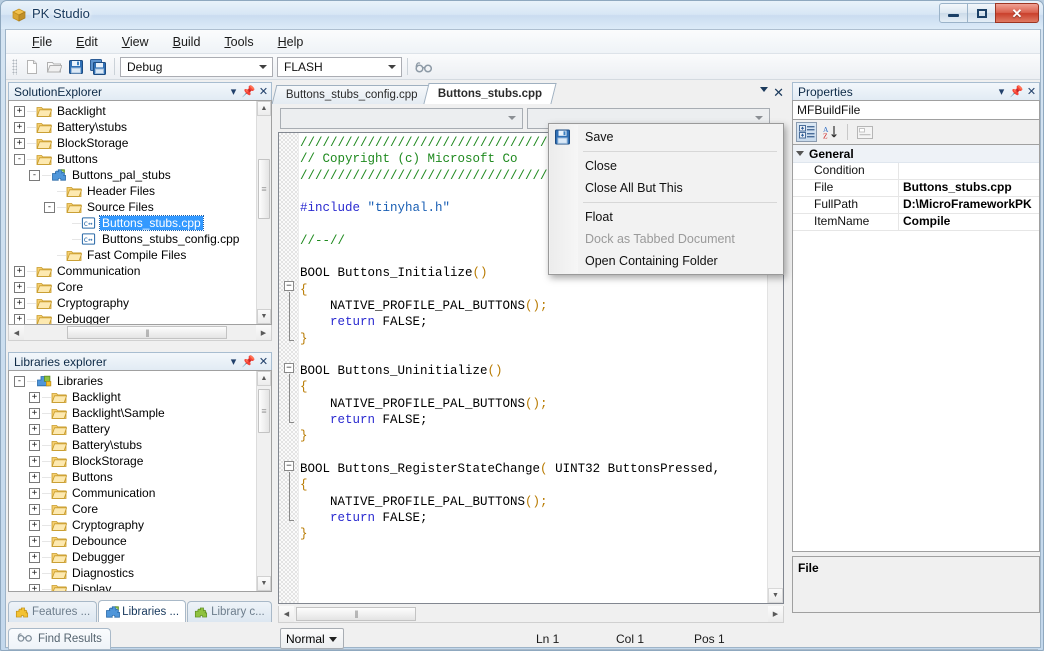  I want to click on property-value: Buttons_stubs.cpp, so click(969, 188).